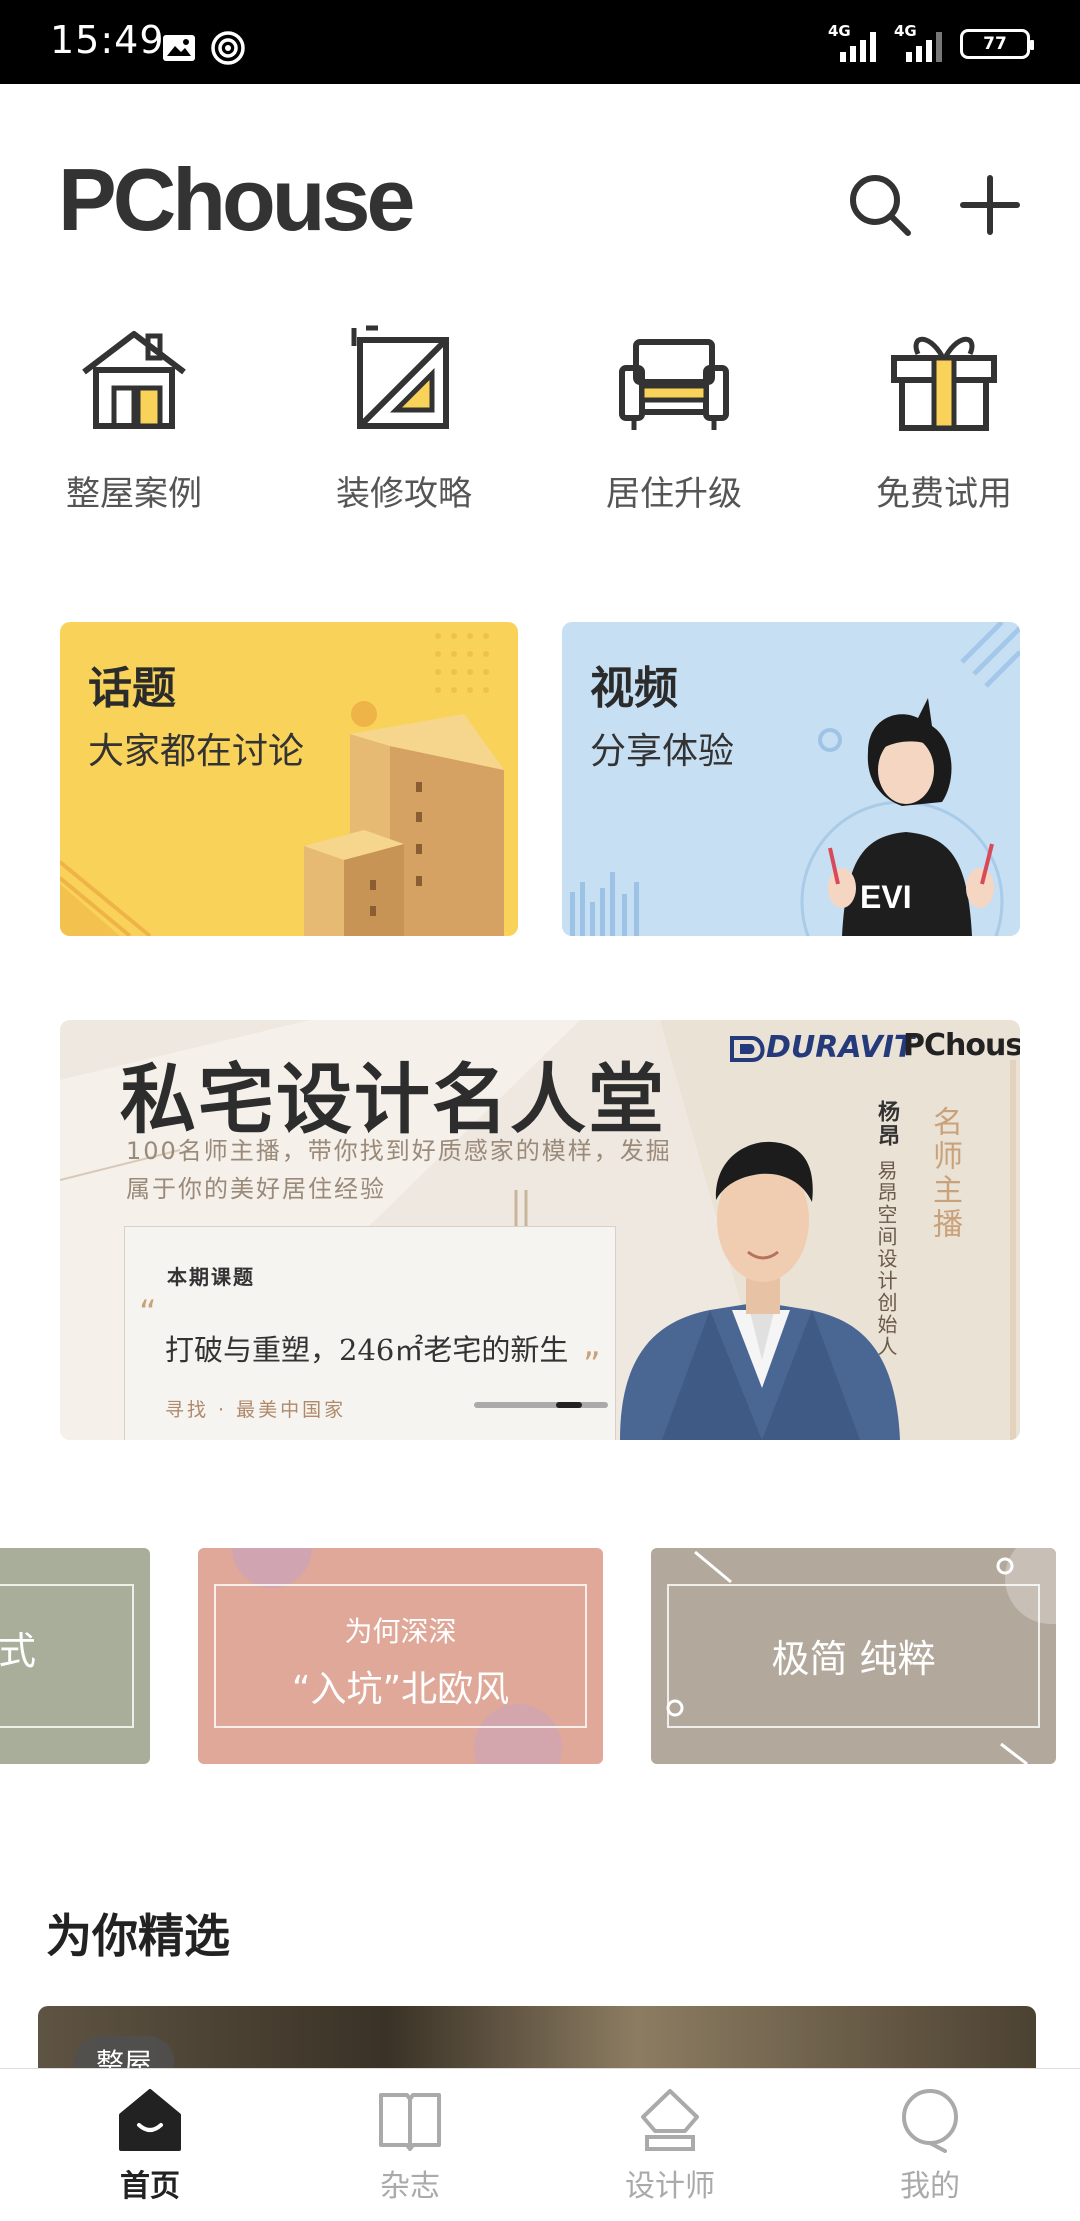 The height and width of the screenshot is (2221, 1080). Describe the element at coordinates (211, 1277) in the screenshot. I see `banner-topic-label: 本期课题` at that location.